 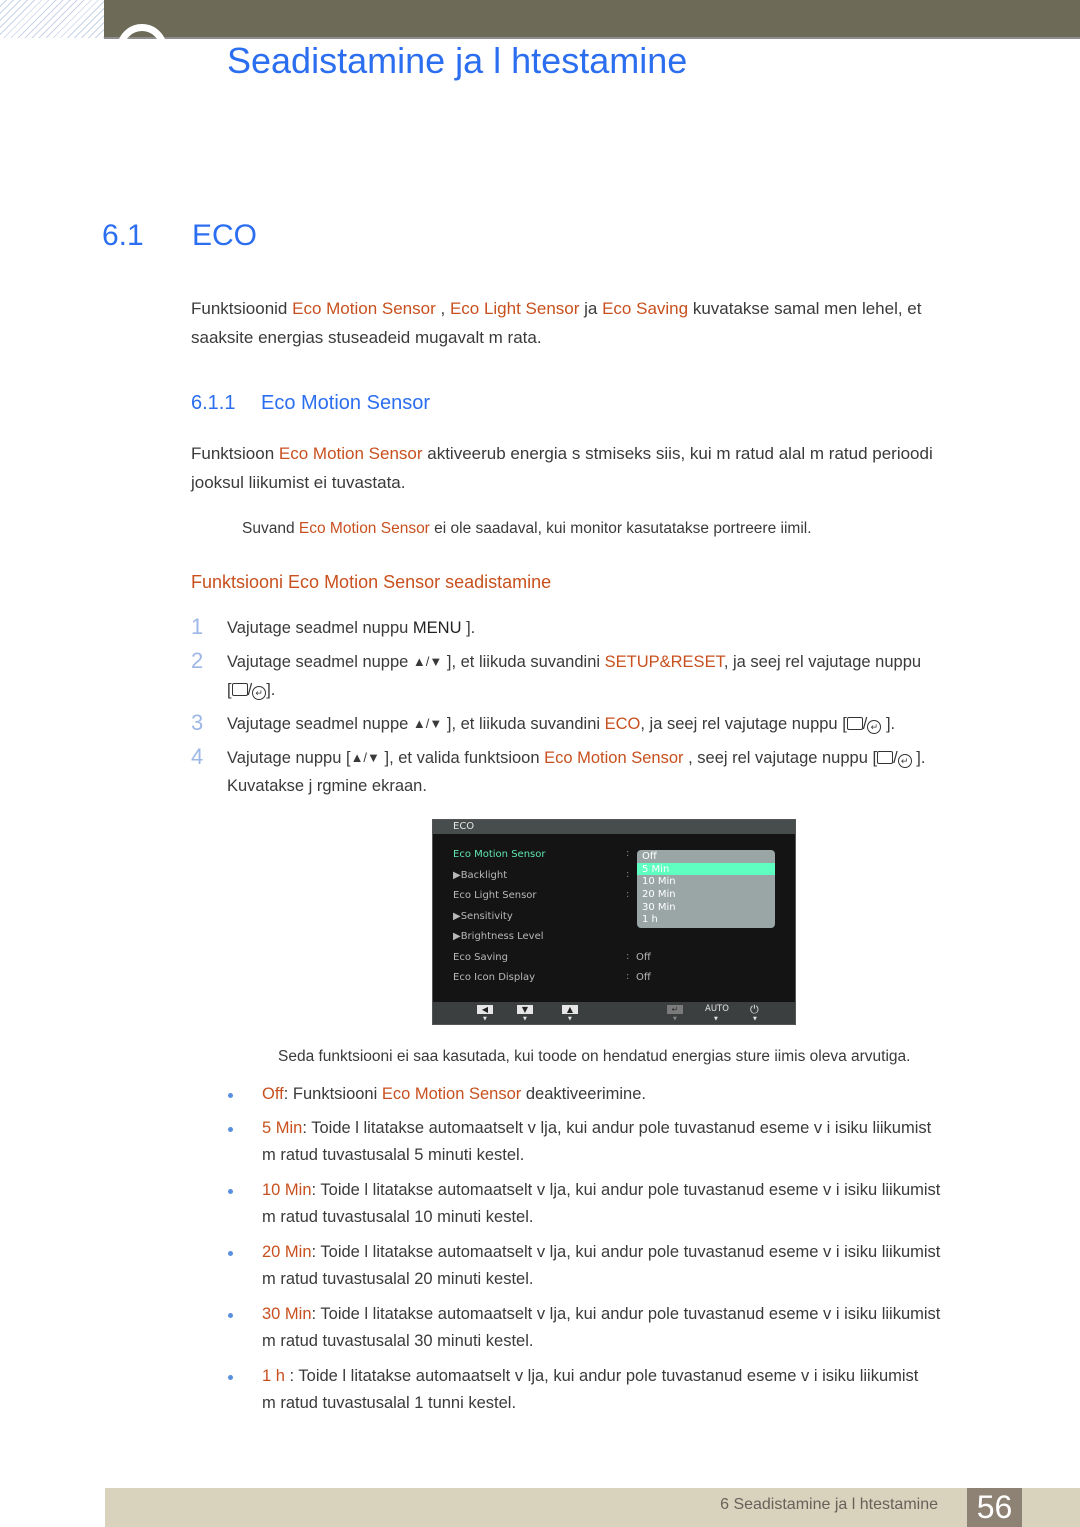 I want to click on osd-option-20-min: 20 Min, so click(x=706, y=894).